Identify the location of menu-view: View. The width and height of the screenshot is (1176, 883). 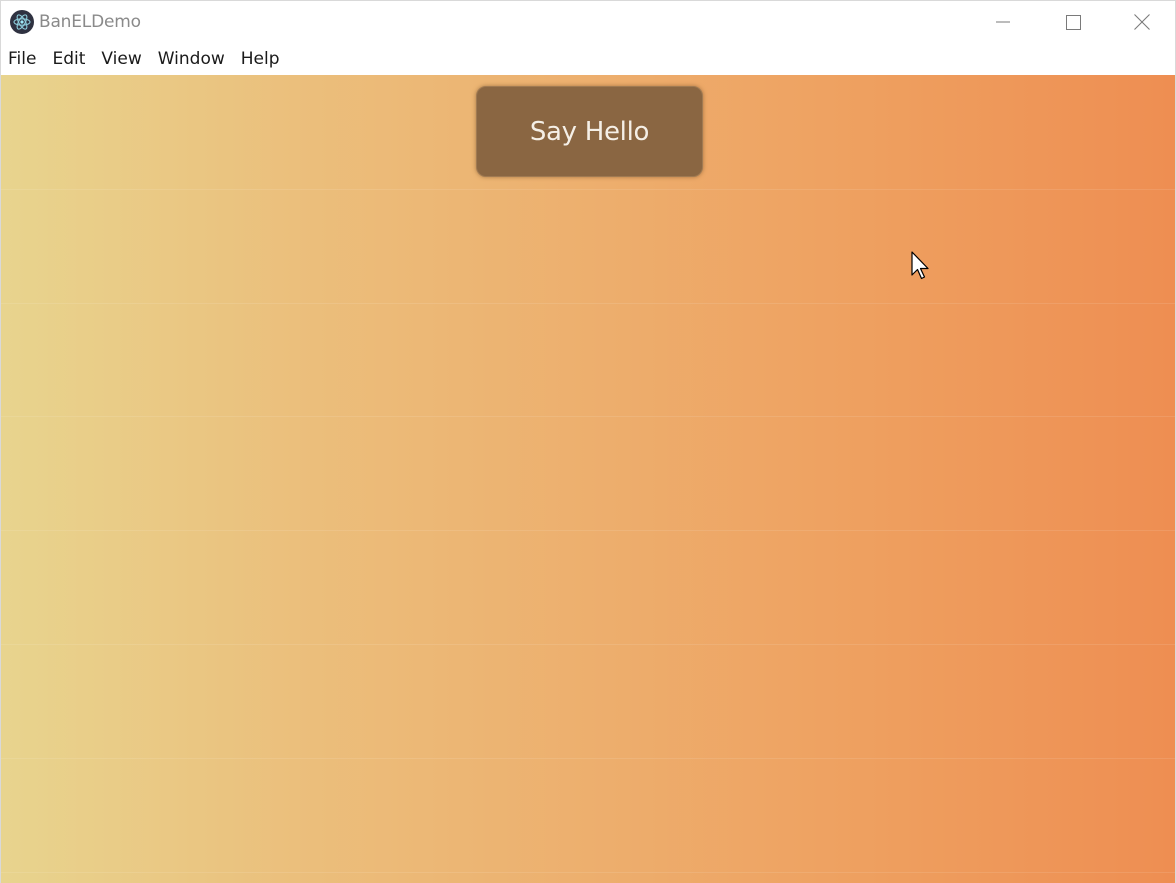
(121, 59).